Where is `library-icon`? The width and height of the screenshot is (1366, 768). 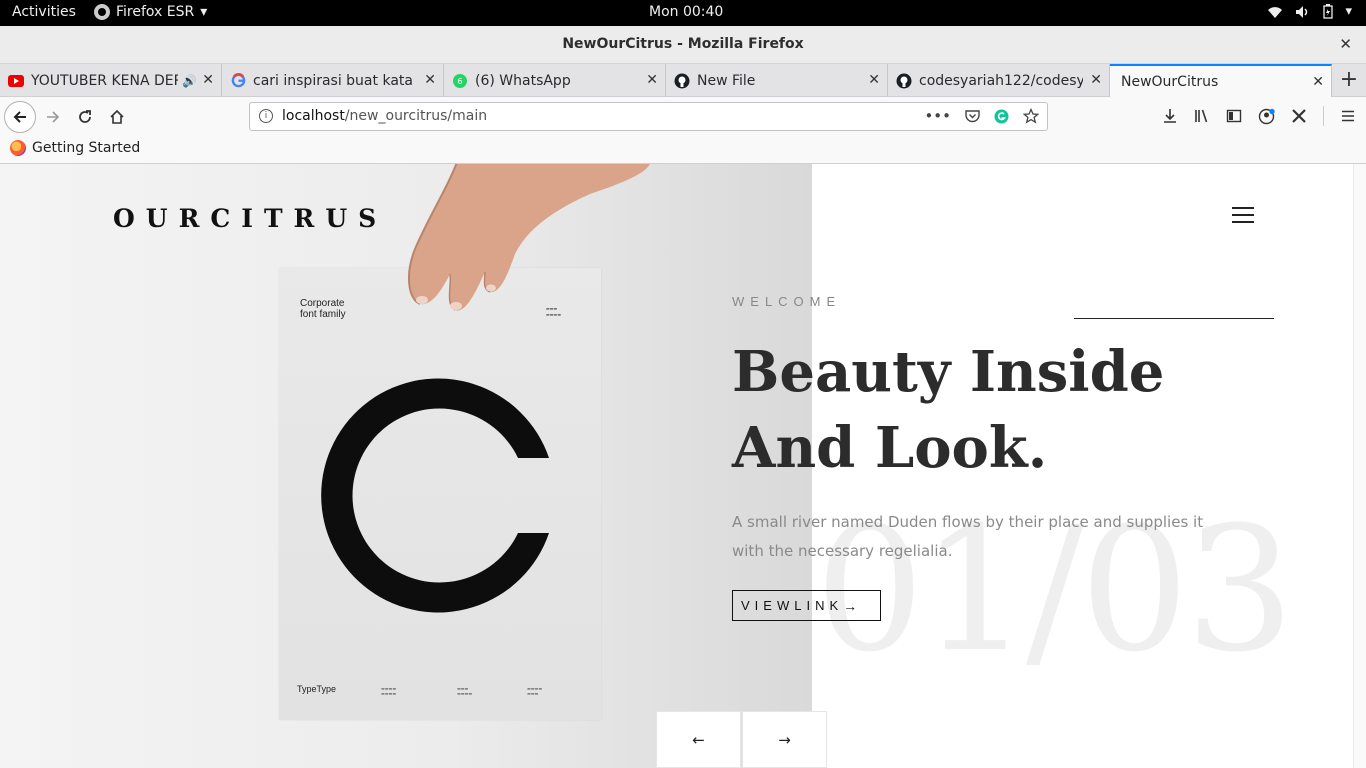 library-icon is located at coordinates (1202, 116).